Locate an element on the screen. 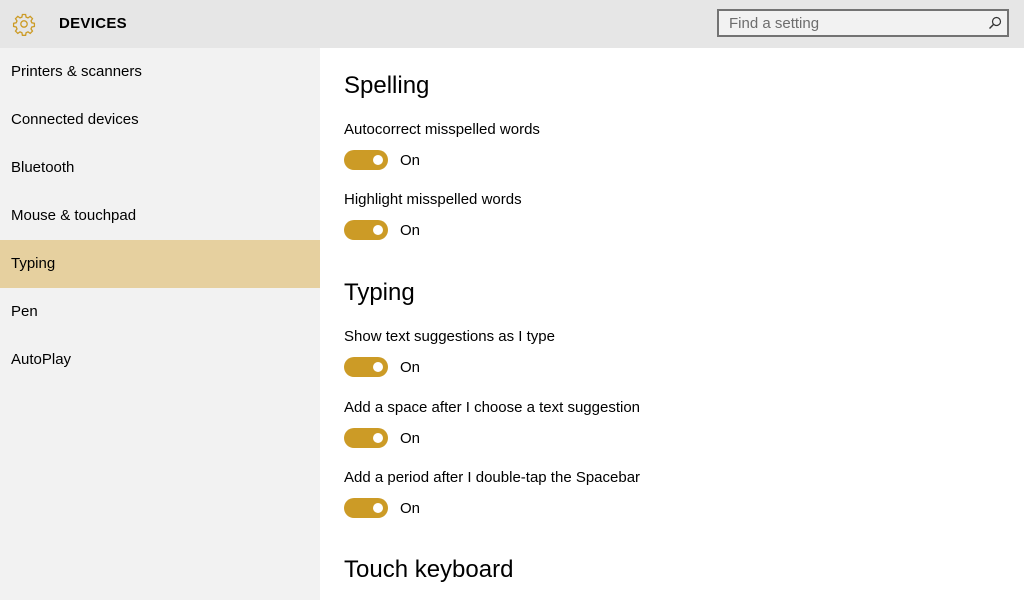 Image resolution: width=1024 pixels, height=600 pixels. add-space-state: On is located at coordinates (410, 438).